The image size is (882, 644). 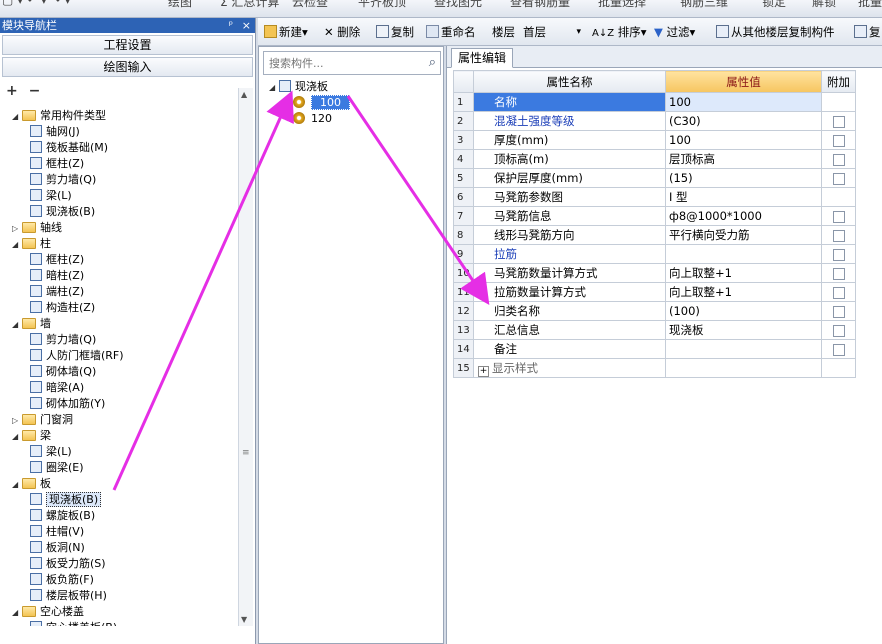 What do you see at coordinates (382, 5) in the screenshot?
I see `align-top-button: 平齐板顶` at bounding box center [382, 5].